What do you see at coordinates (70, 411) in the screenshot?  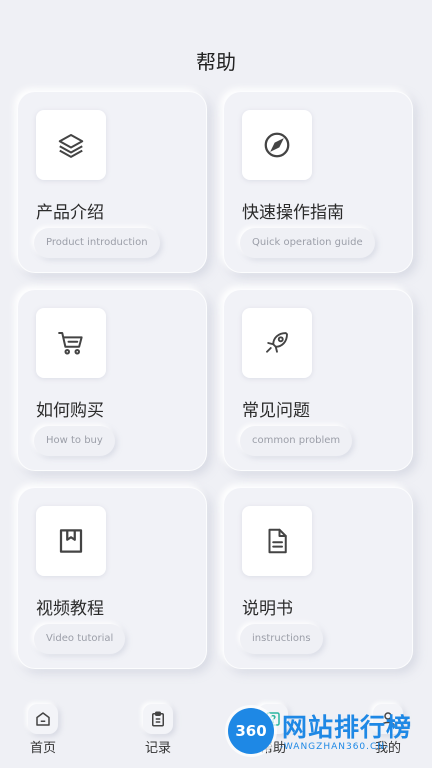 I see `card-title: 如何购买` at bounding box center [70, 411].